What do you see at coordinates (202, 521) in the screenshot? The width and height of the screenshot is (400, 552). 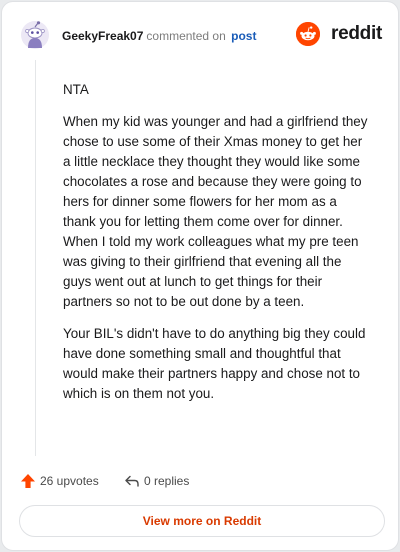 I see `view-more-button: View more on Reddit` at bounding box center [202, 521].